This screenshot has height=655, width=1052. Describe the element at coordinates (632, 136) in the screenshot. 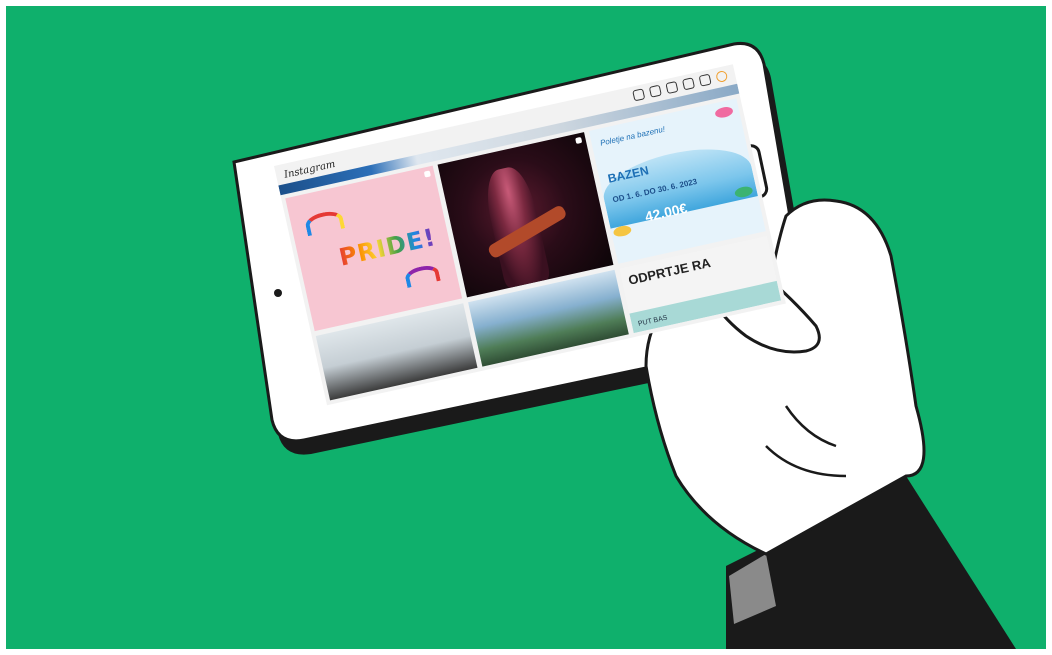

I see `pool-tagline: Poletje na bazenu!` at that location.